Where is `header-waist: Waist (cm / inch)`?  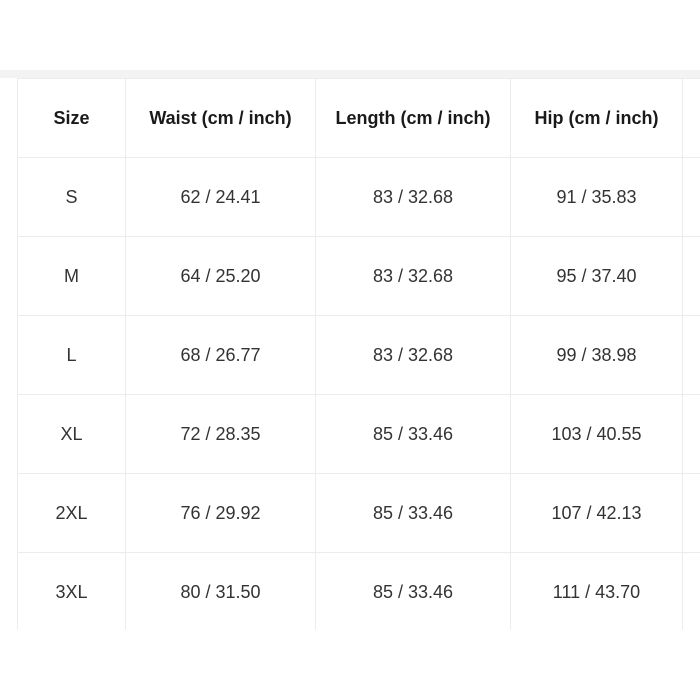
header-waist: Waist (cm / inch) is located at coordinates (220, 118).